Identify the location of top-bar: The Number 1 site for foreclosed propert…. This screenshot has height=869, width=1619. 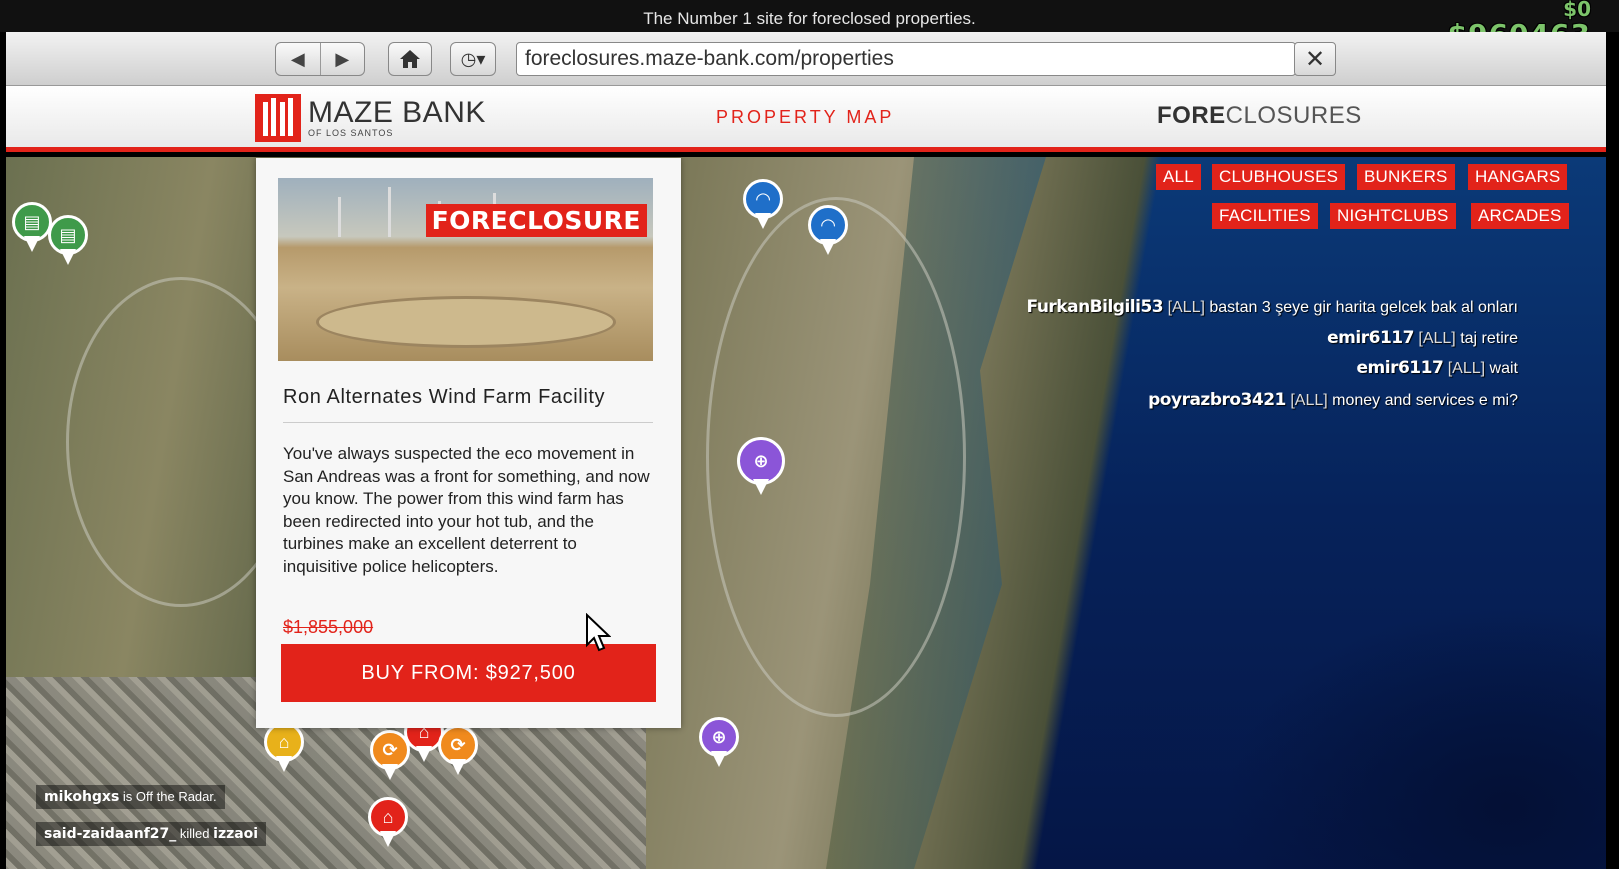
(809, 16).